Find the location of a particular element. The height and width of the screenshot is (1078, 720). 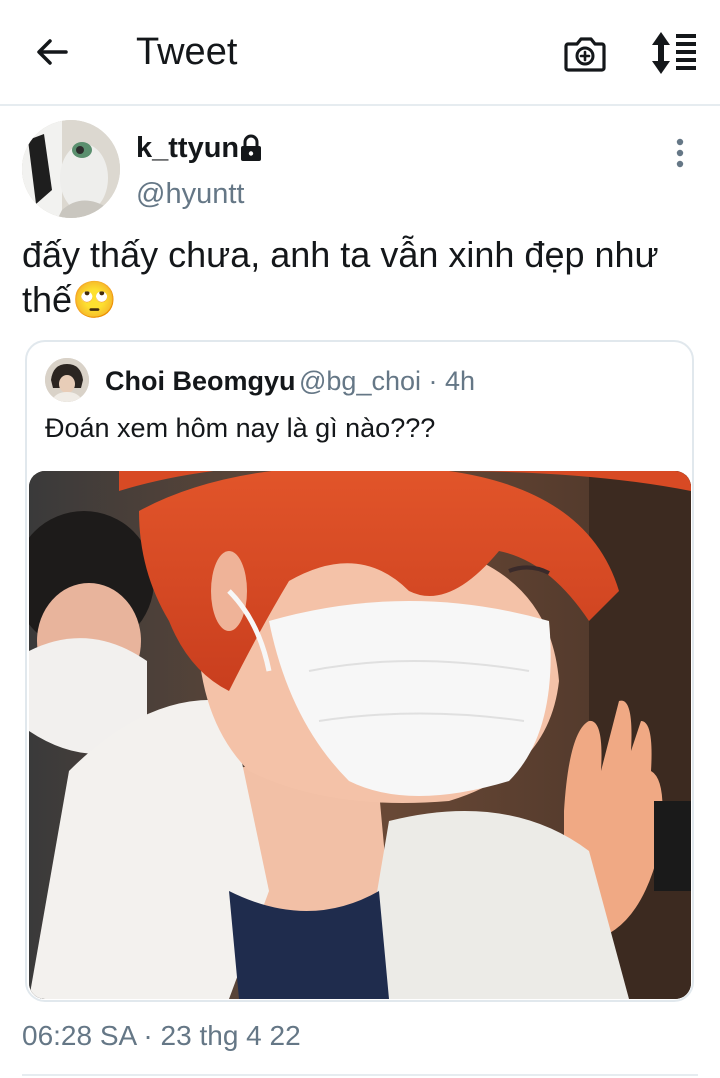

sort-replies-button is located at coordinates (674, 53).